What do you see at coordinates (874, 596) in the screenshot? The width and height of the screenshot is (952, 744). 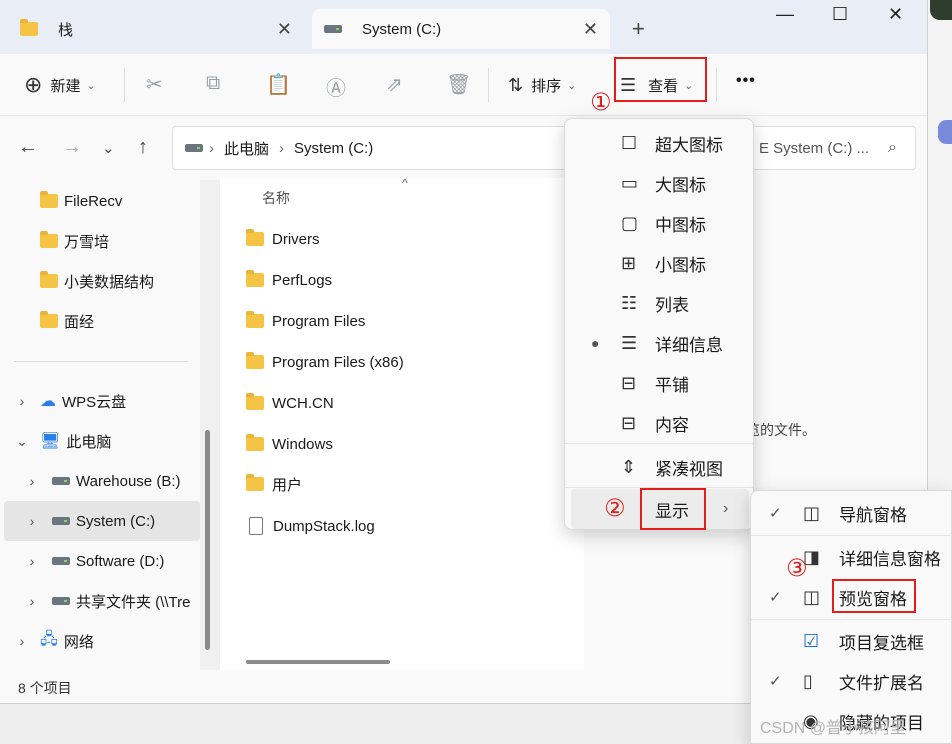 I see `annotation-box-preview-pane` at bounding box center [874, 596].